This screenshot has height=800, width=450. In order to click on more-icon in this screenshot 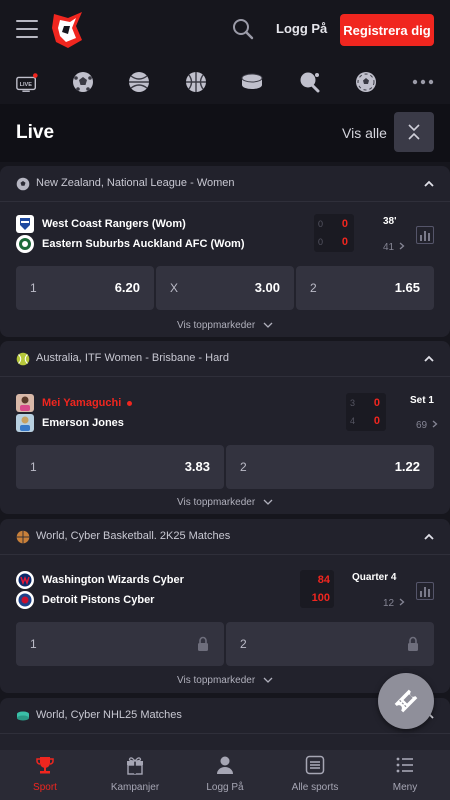, I will do `click(423, 82)`.